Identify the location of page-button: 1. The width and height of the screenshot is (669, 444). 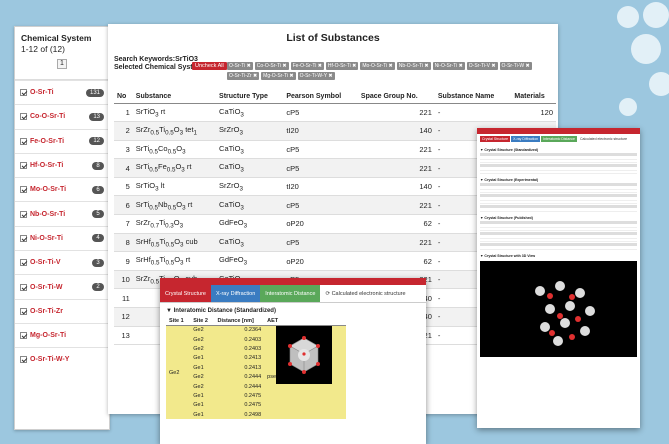
(62, 64).